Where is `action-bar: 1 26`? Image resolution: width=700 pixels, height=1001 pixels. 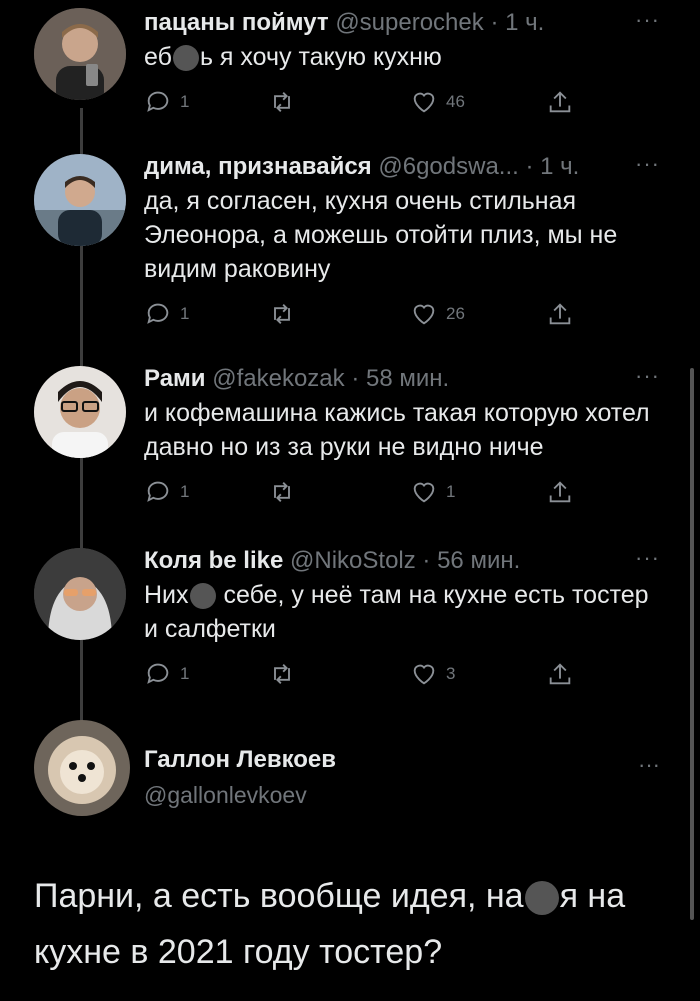 action-bar: 1 26 is located at coordinates (402, 317).